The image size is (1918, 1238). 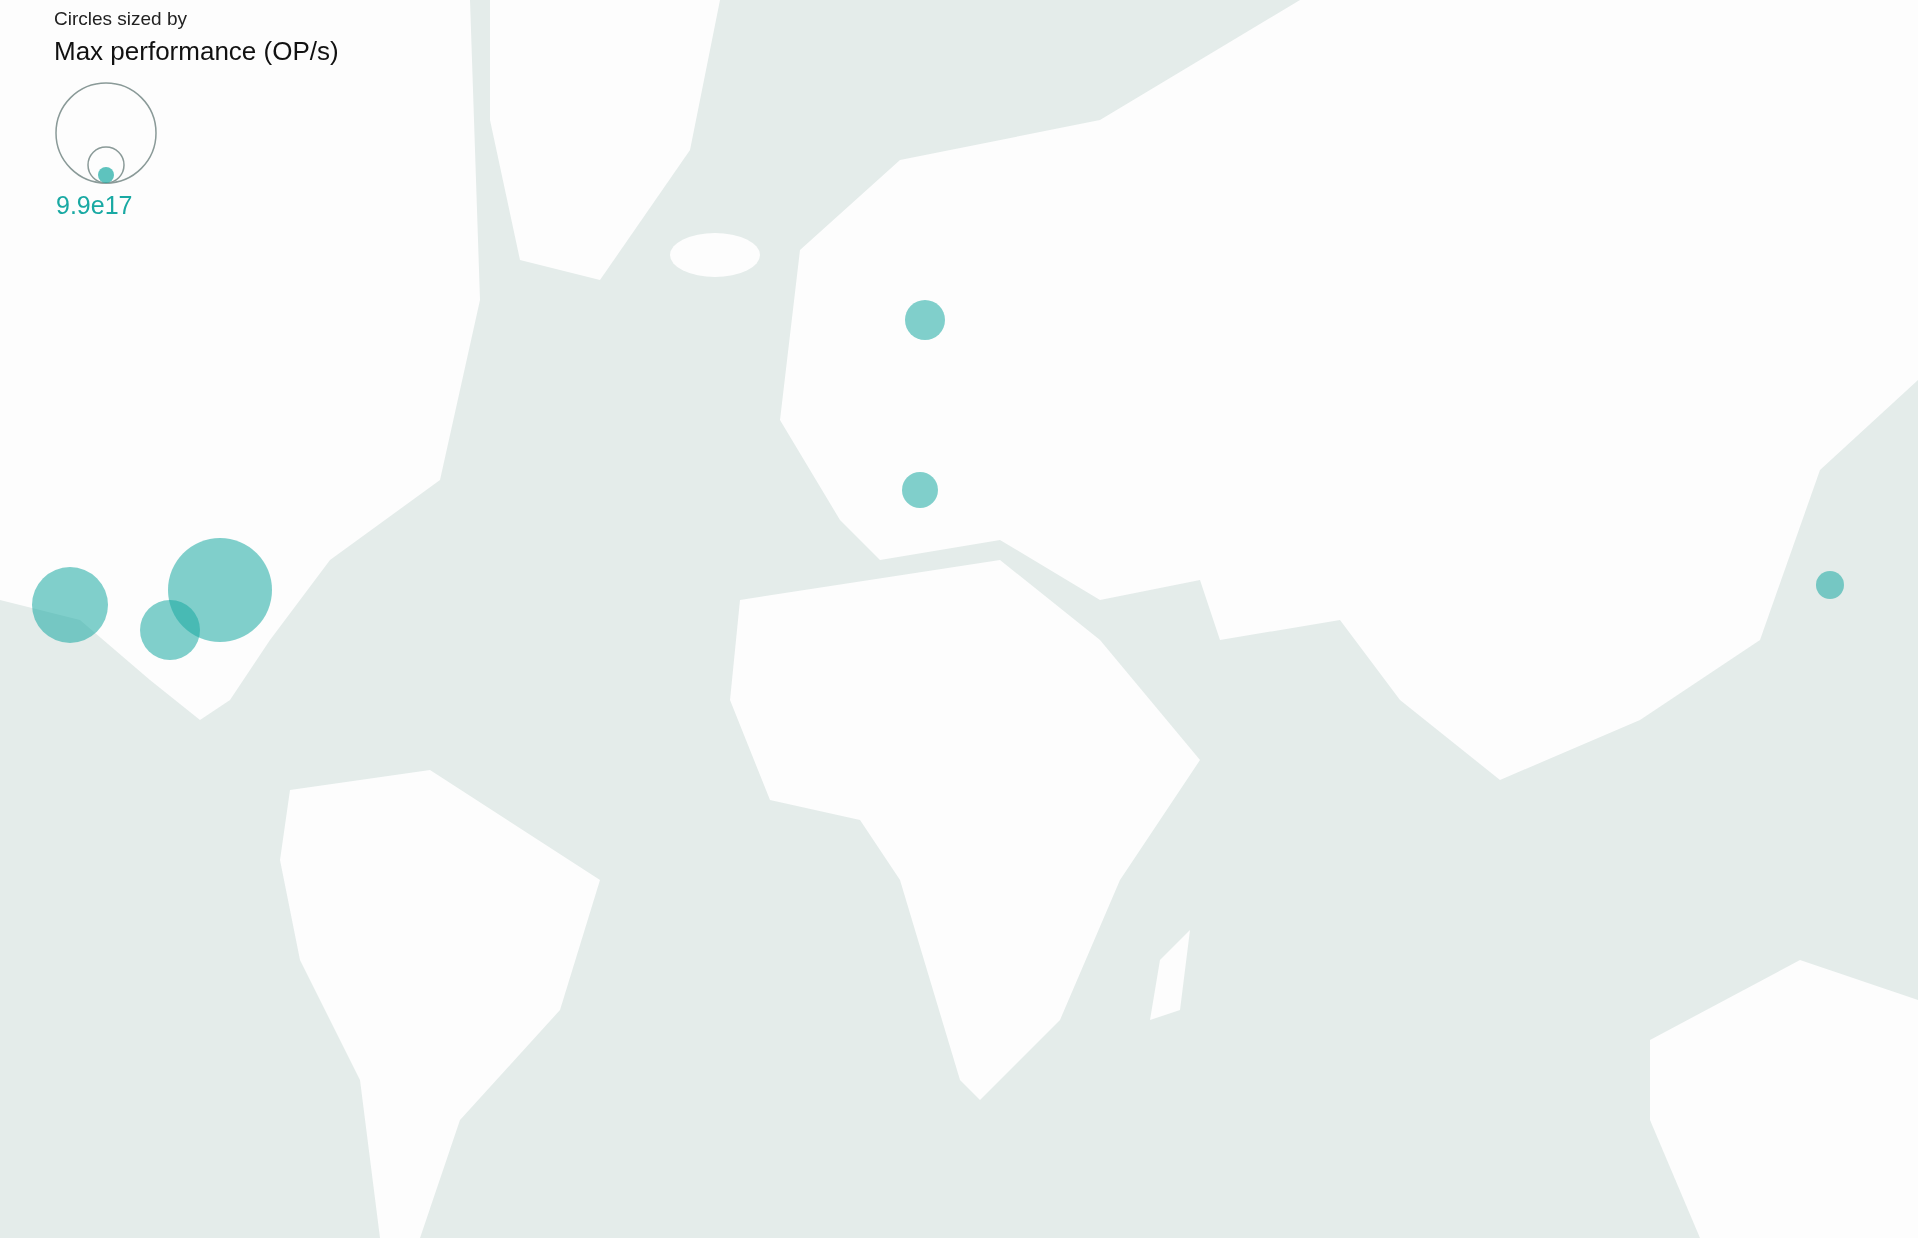 What do you see at coordinates (196, 51) in the screenshot?
I see `legend-title: Max performance (OP/s)` at bounding box center [196, 51].